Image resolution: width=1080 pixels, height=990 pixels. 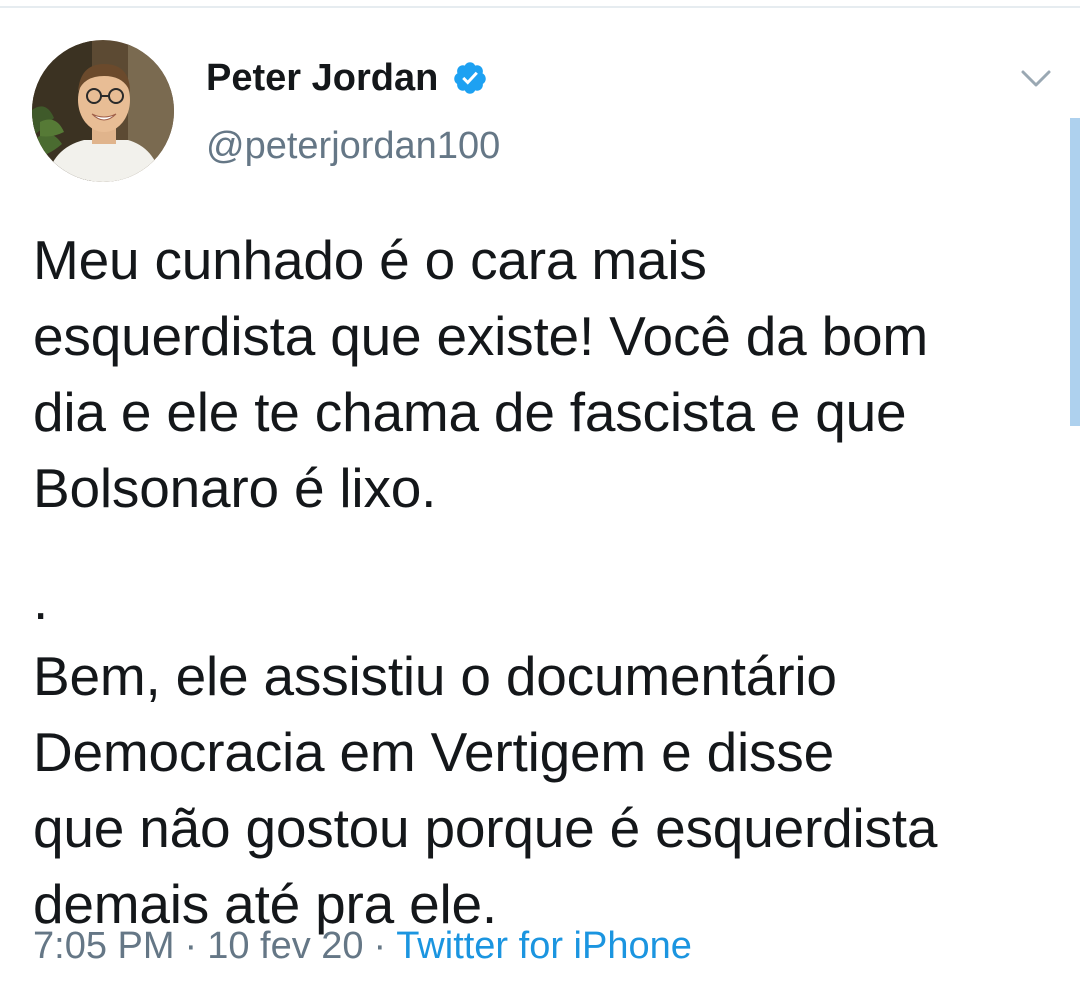 I want to click on scroll-indicator, so click(x=1075, y=272).